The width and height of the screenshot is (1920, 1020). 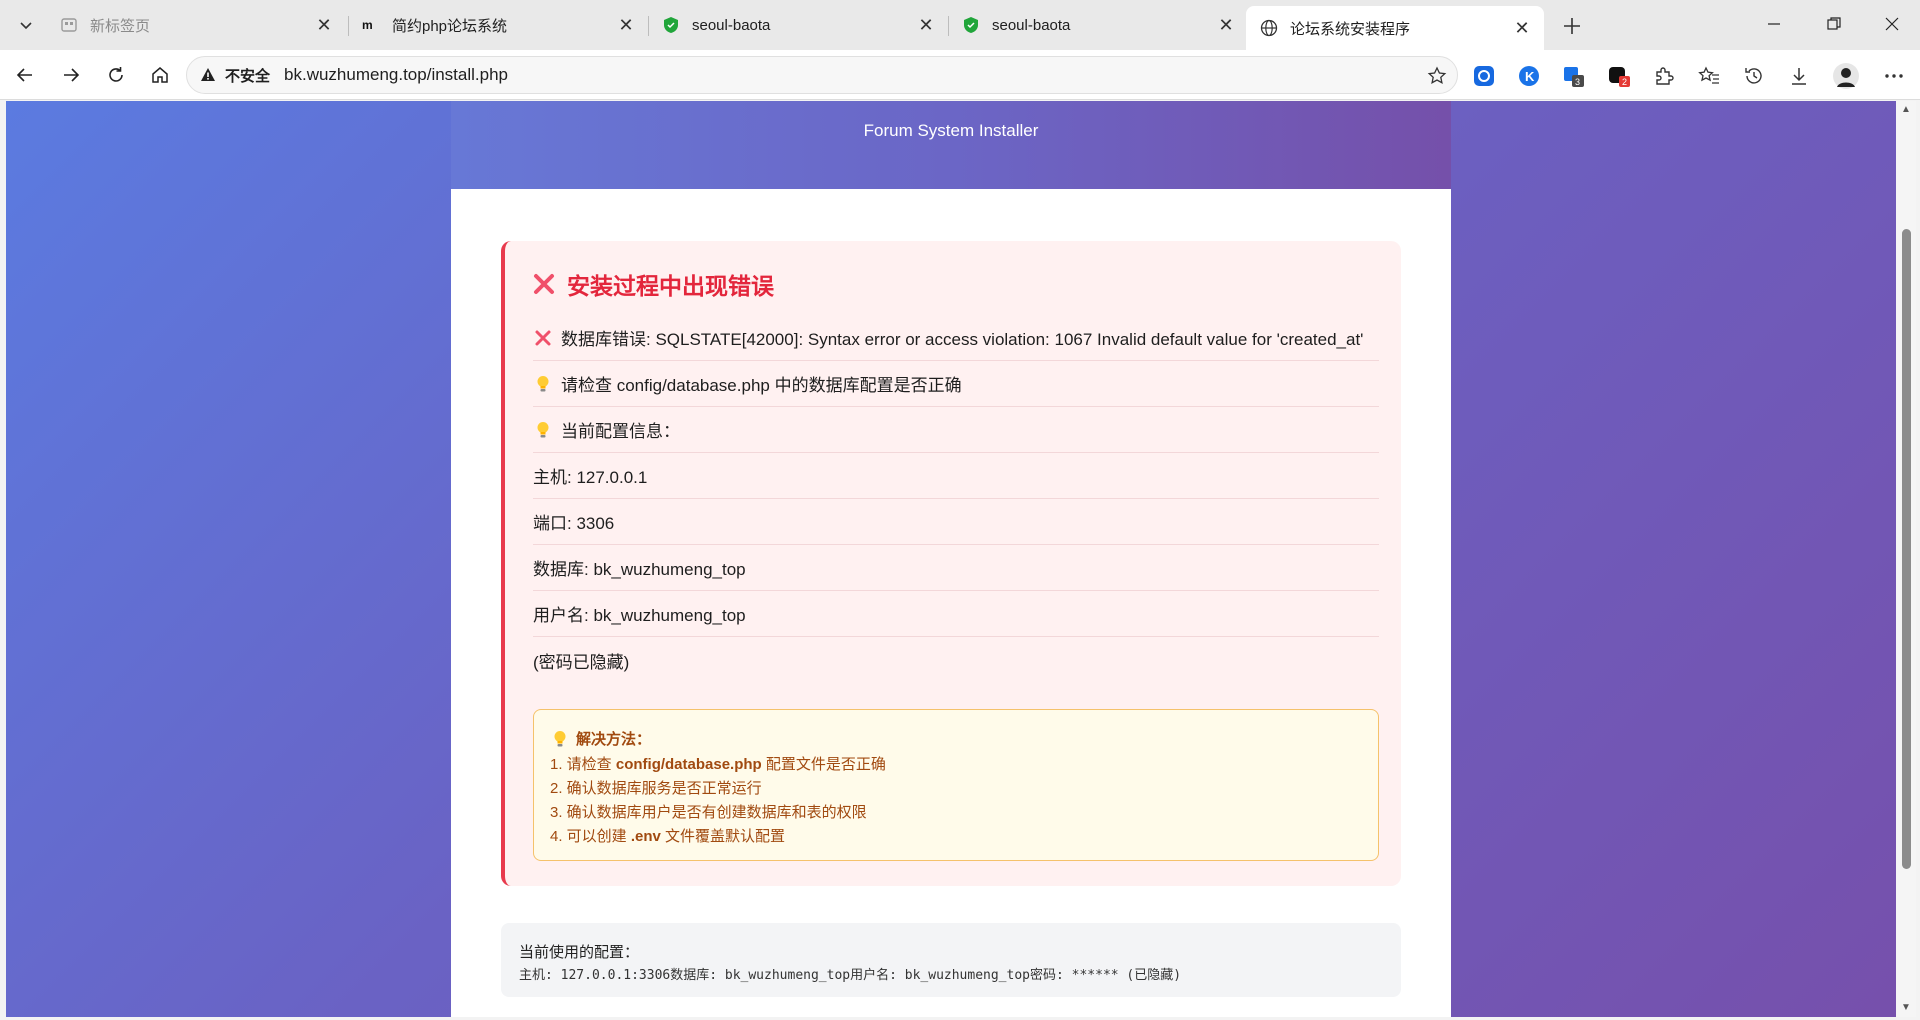 I want to click on profile-avatar, so click(x=1846, y=76).